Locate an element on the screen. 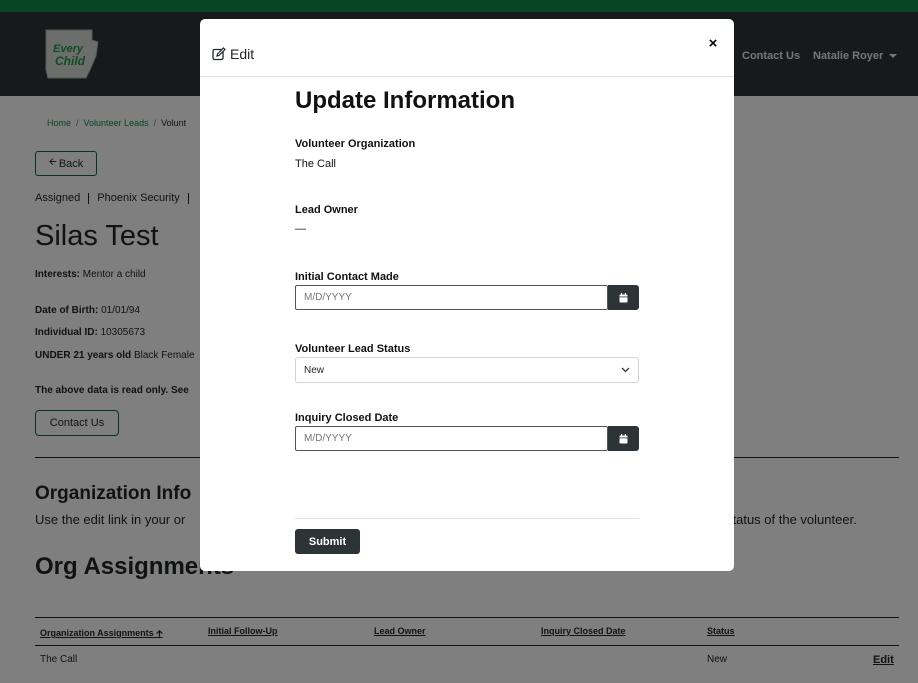 The width and height of the screenshot is (918, 683). submit-button: Submit is located at coordinates (327, 541).